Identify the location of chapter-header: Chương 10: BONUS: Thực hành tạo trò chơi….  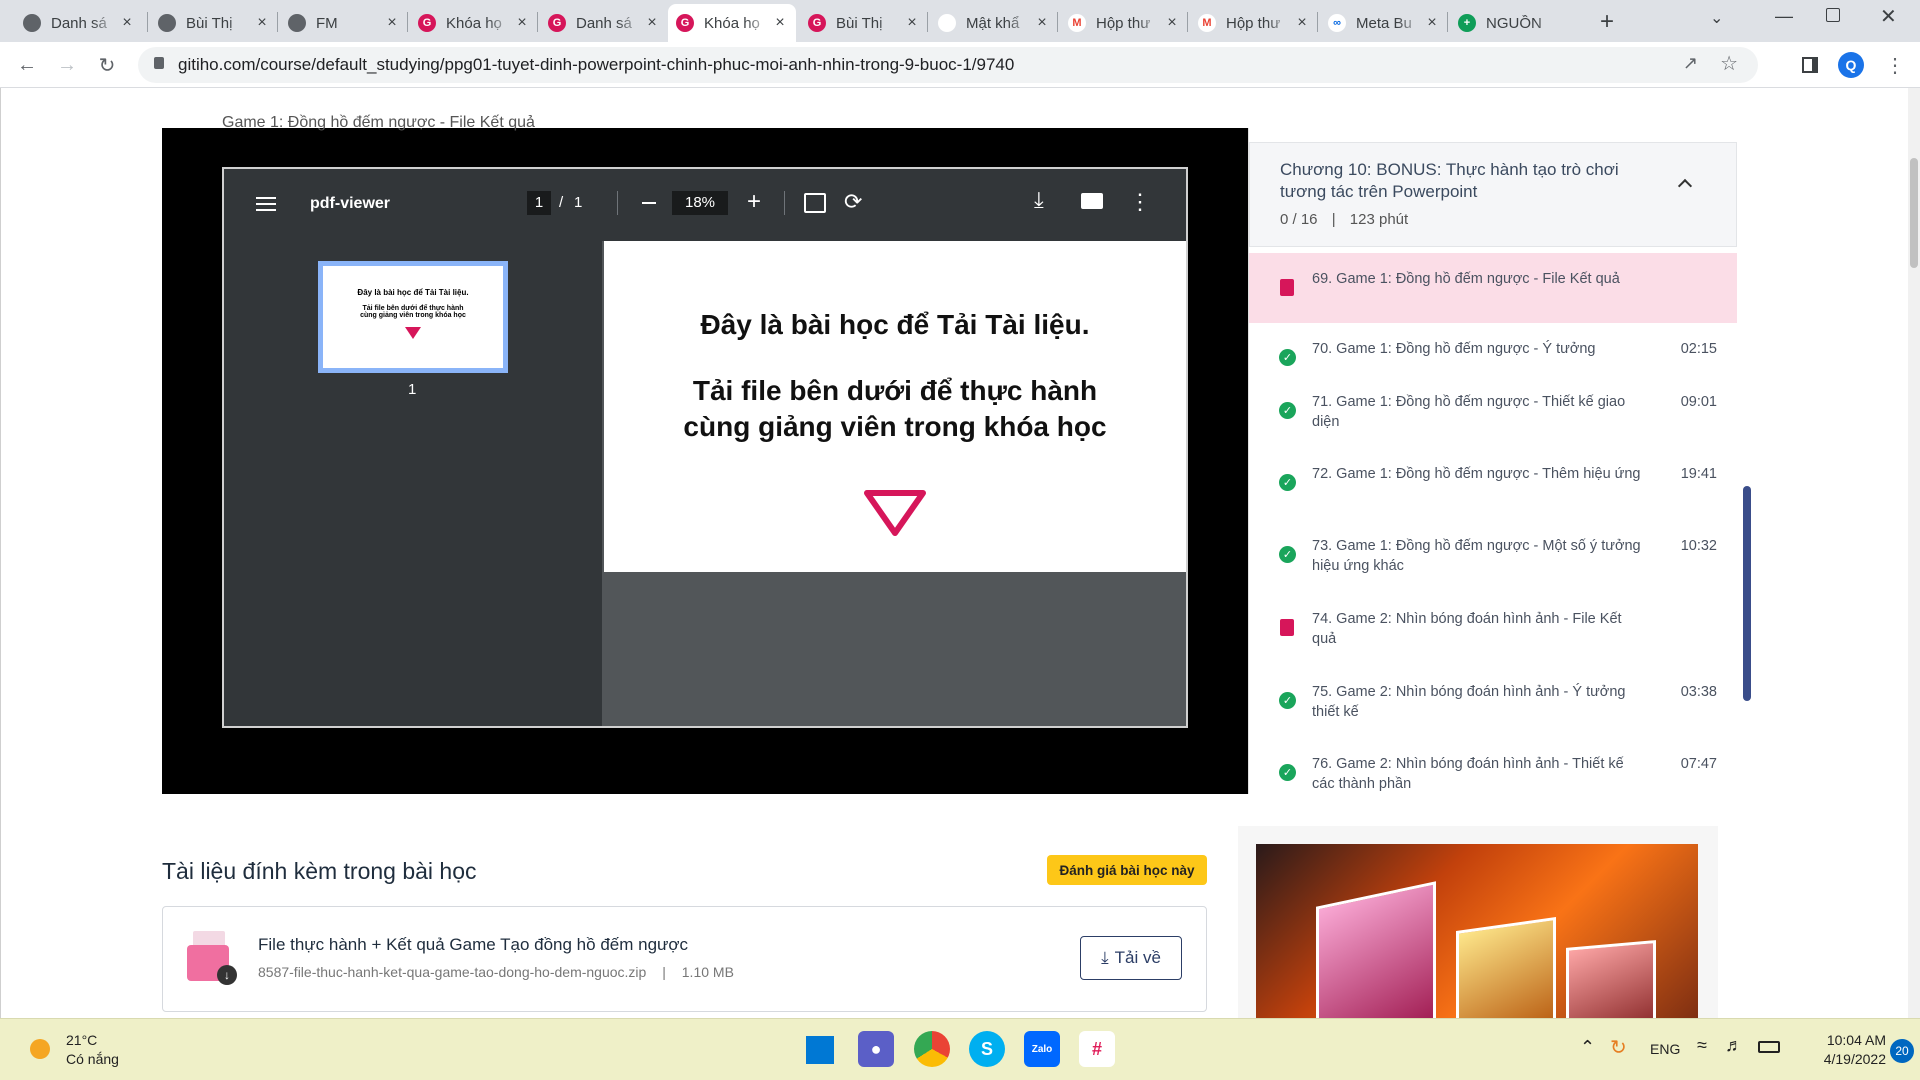
(1493, 194).